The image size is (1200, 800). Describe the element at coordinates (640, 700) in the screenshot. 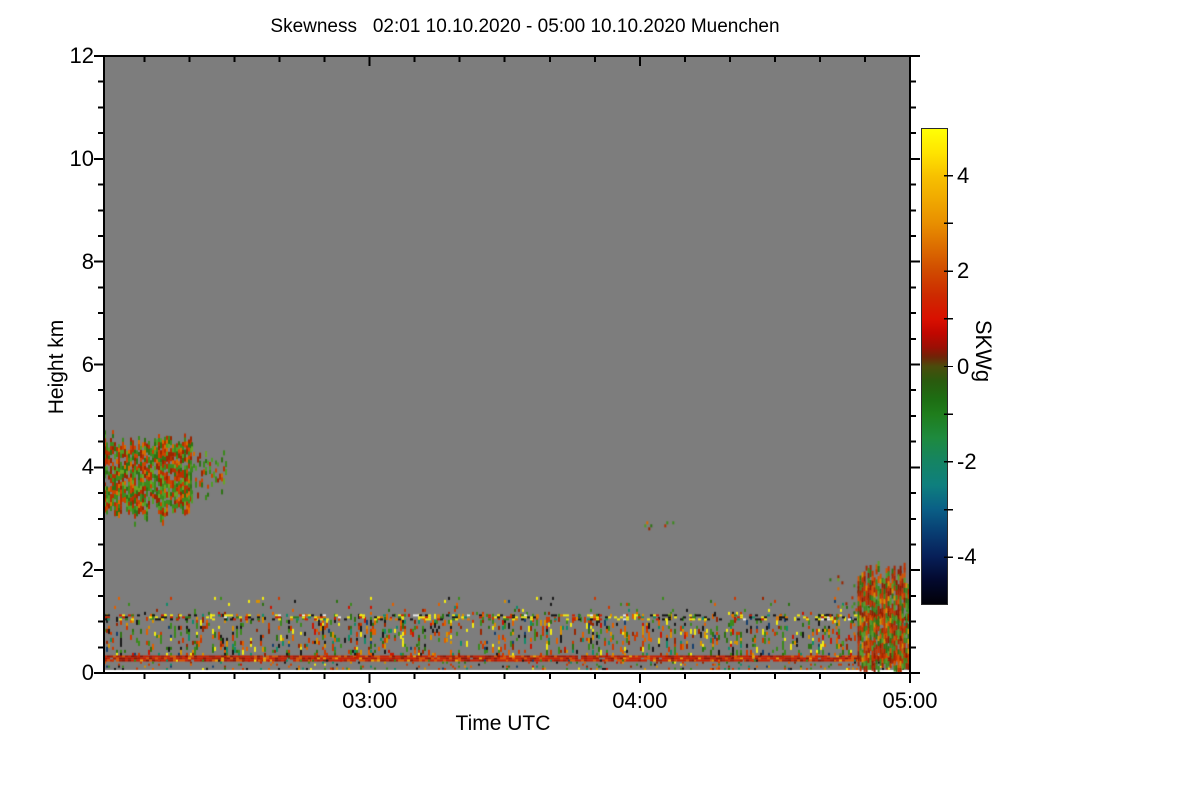

I see `x-tick-label: 04:00` at that location.